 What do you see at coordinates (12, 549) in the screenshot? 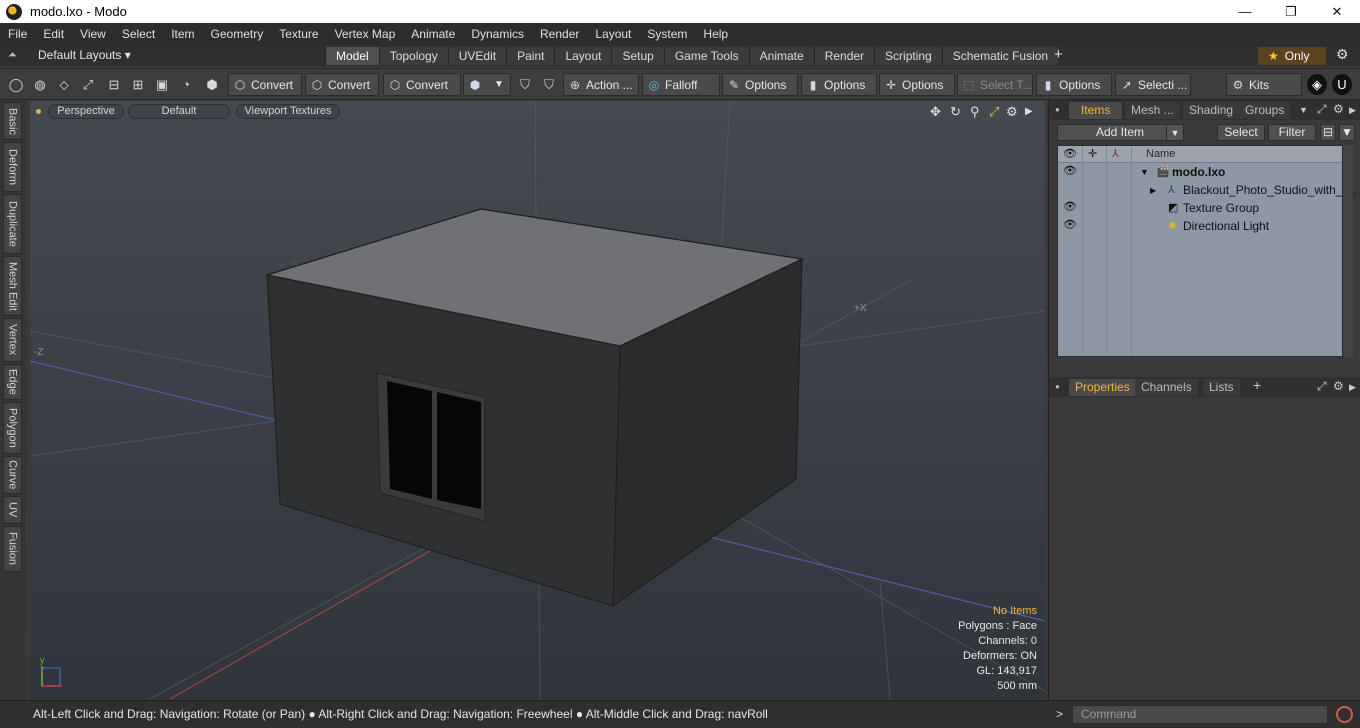
I see `tab-fusion: Fusion` at bounding box center [12, 549].